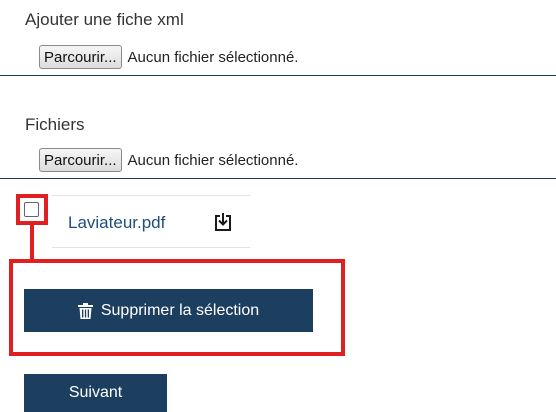  Describe the element at coordinates (278, 75) in the screenshot. I see `xml-field-underline` at that location.